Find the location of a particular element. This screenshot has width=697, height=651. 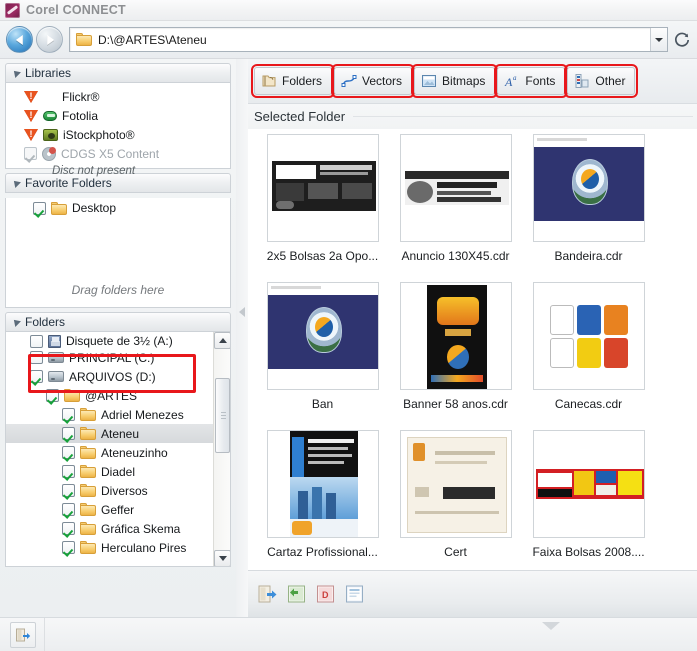

collapse-left-icon is located at coordinates (242, 312).